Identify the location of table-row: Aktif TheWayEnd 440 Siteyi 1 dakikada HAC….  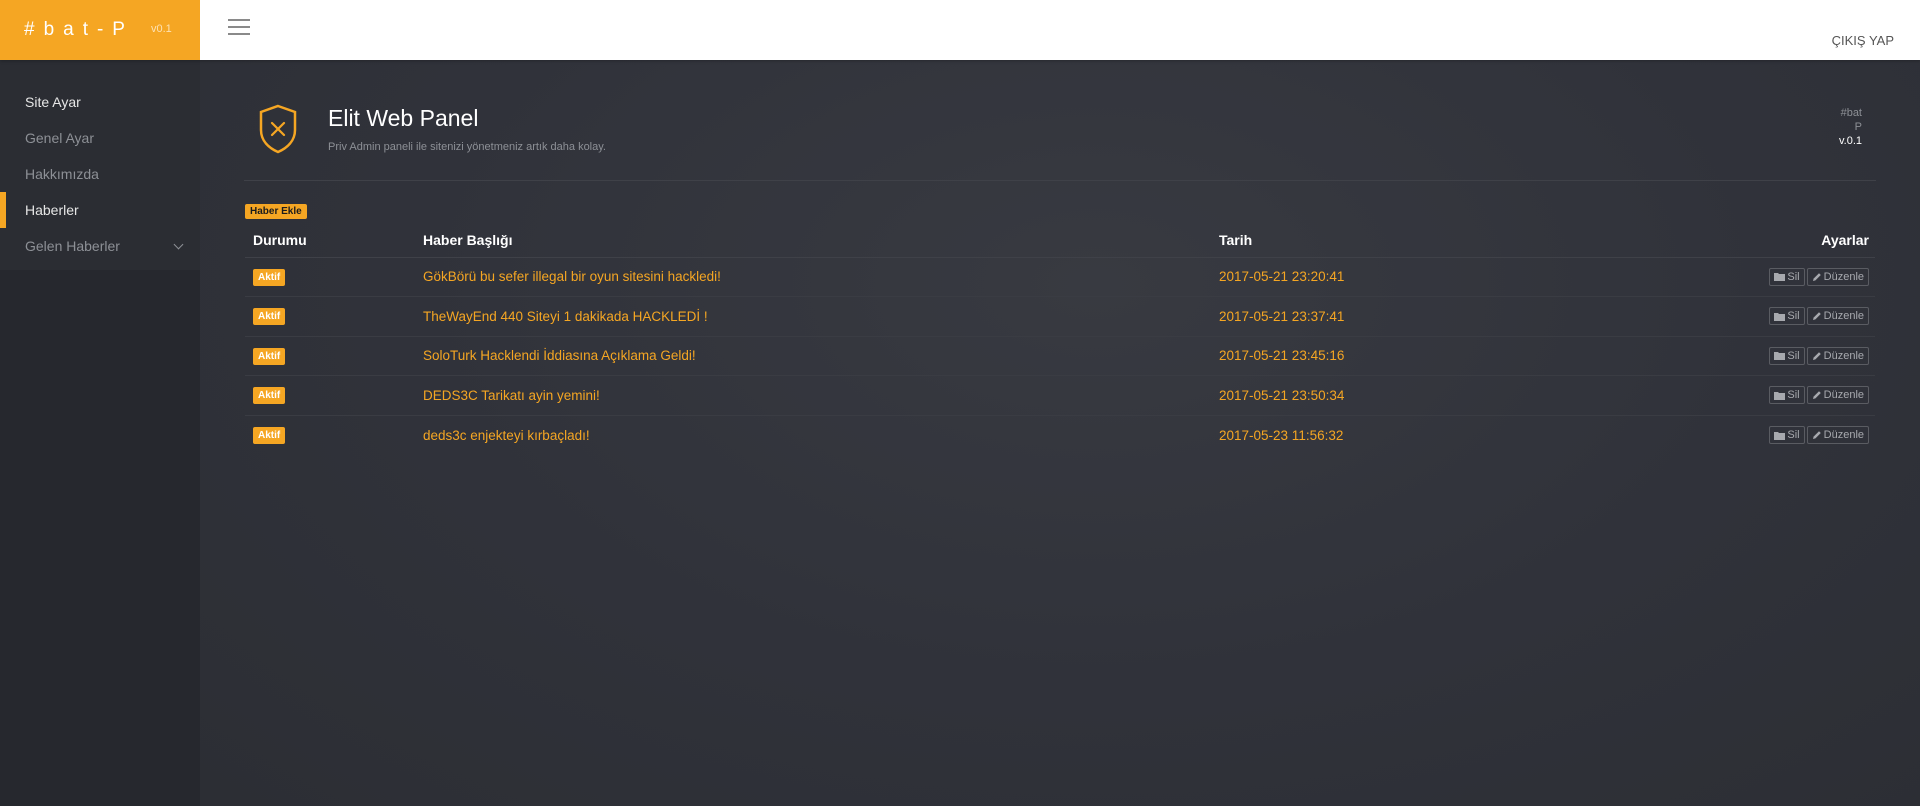
(1060, 316).